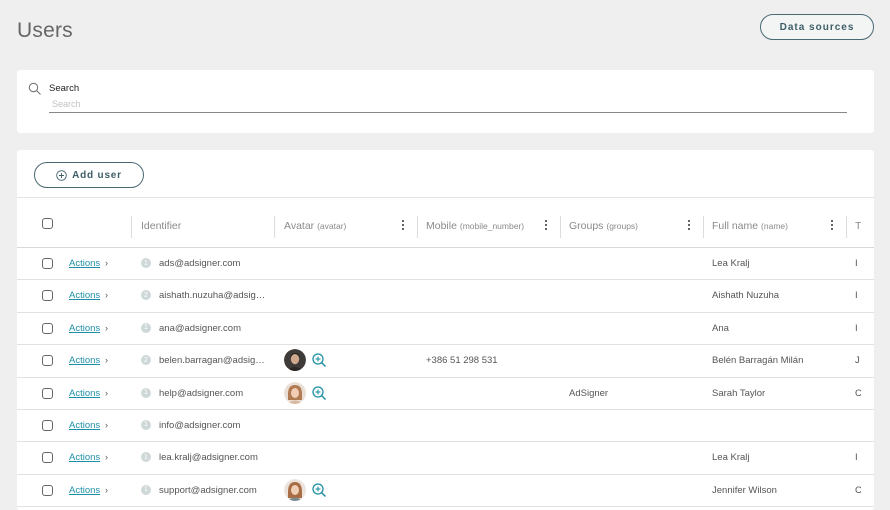 This screenshot has height=510, width=890. I want to click on table-row: Actions › 1 ads@adsigner.com Lea Kralj I, so click(445, 264).